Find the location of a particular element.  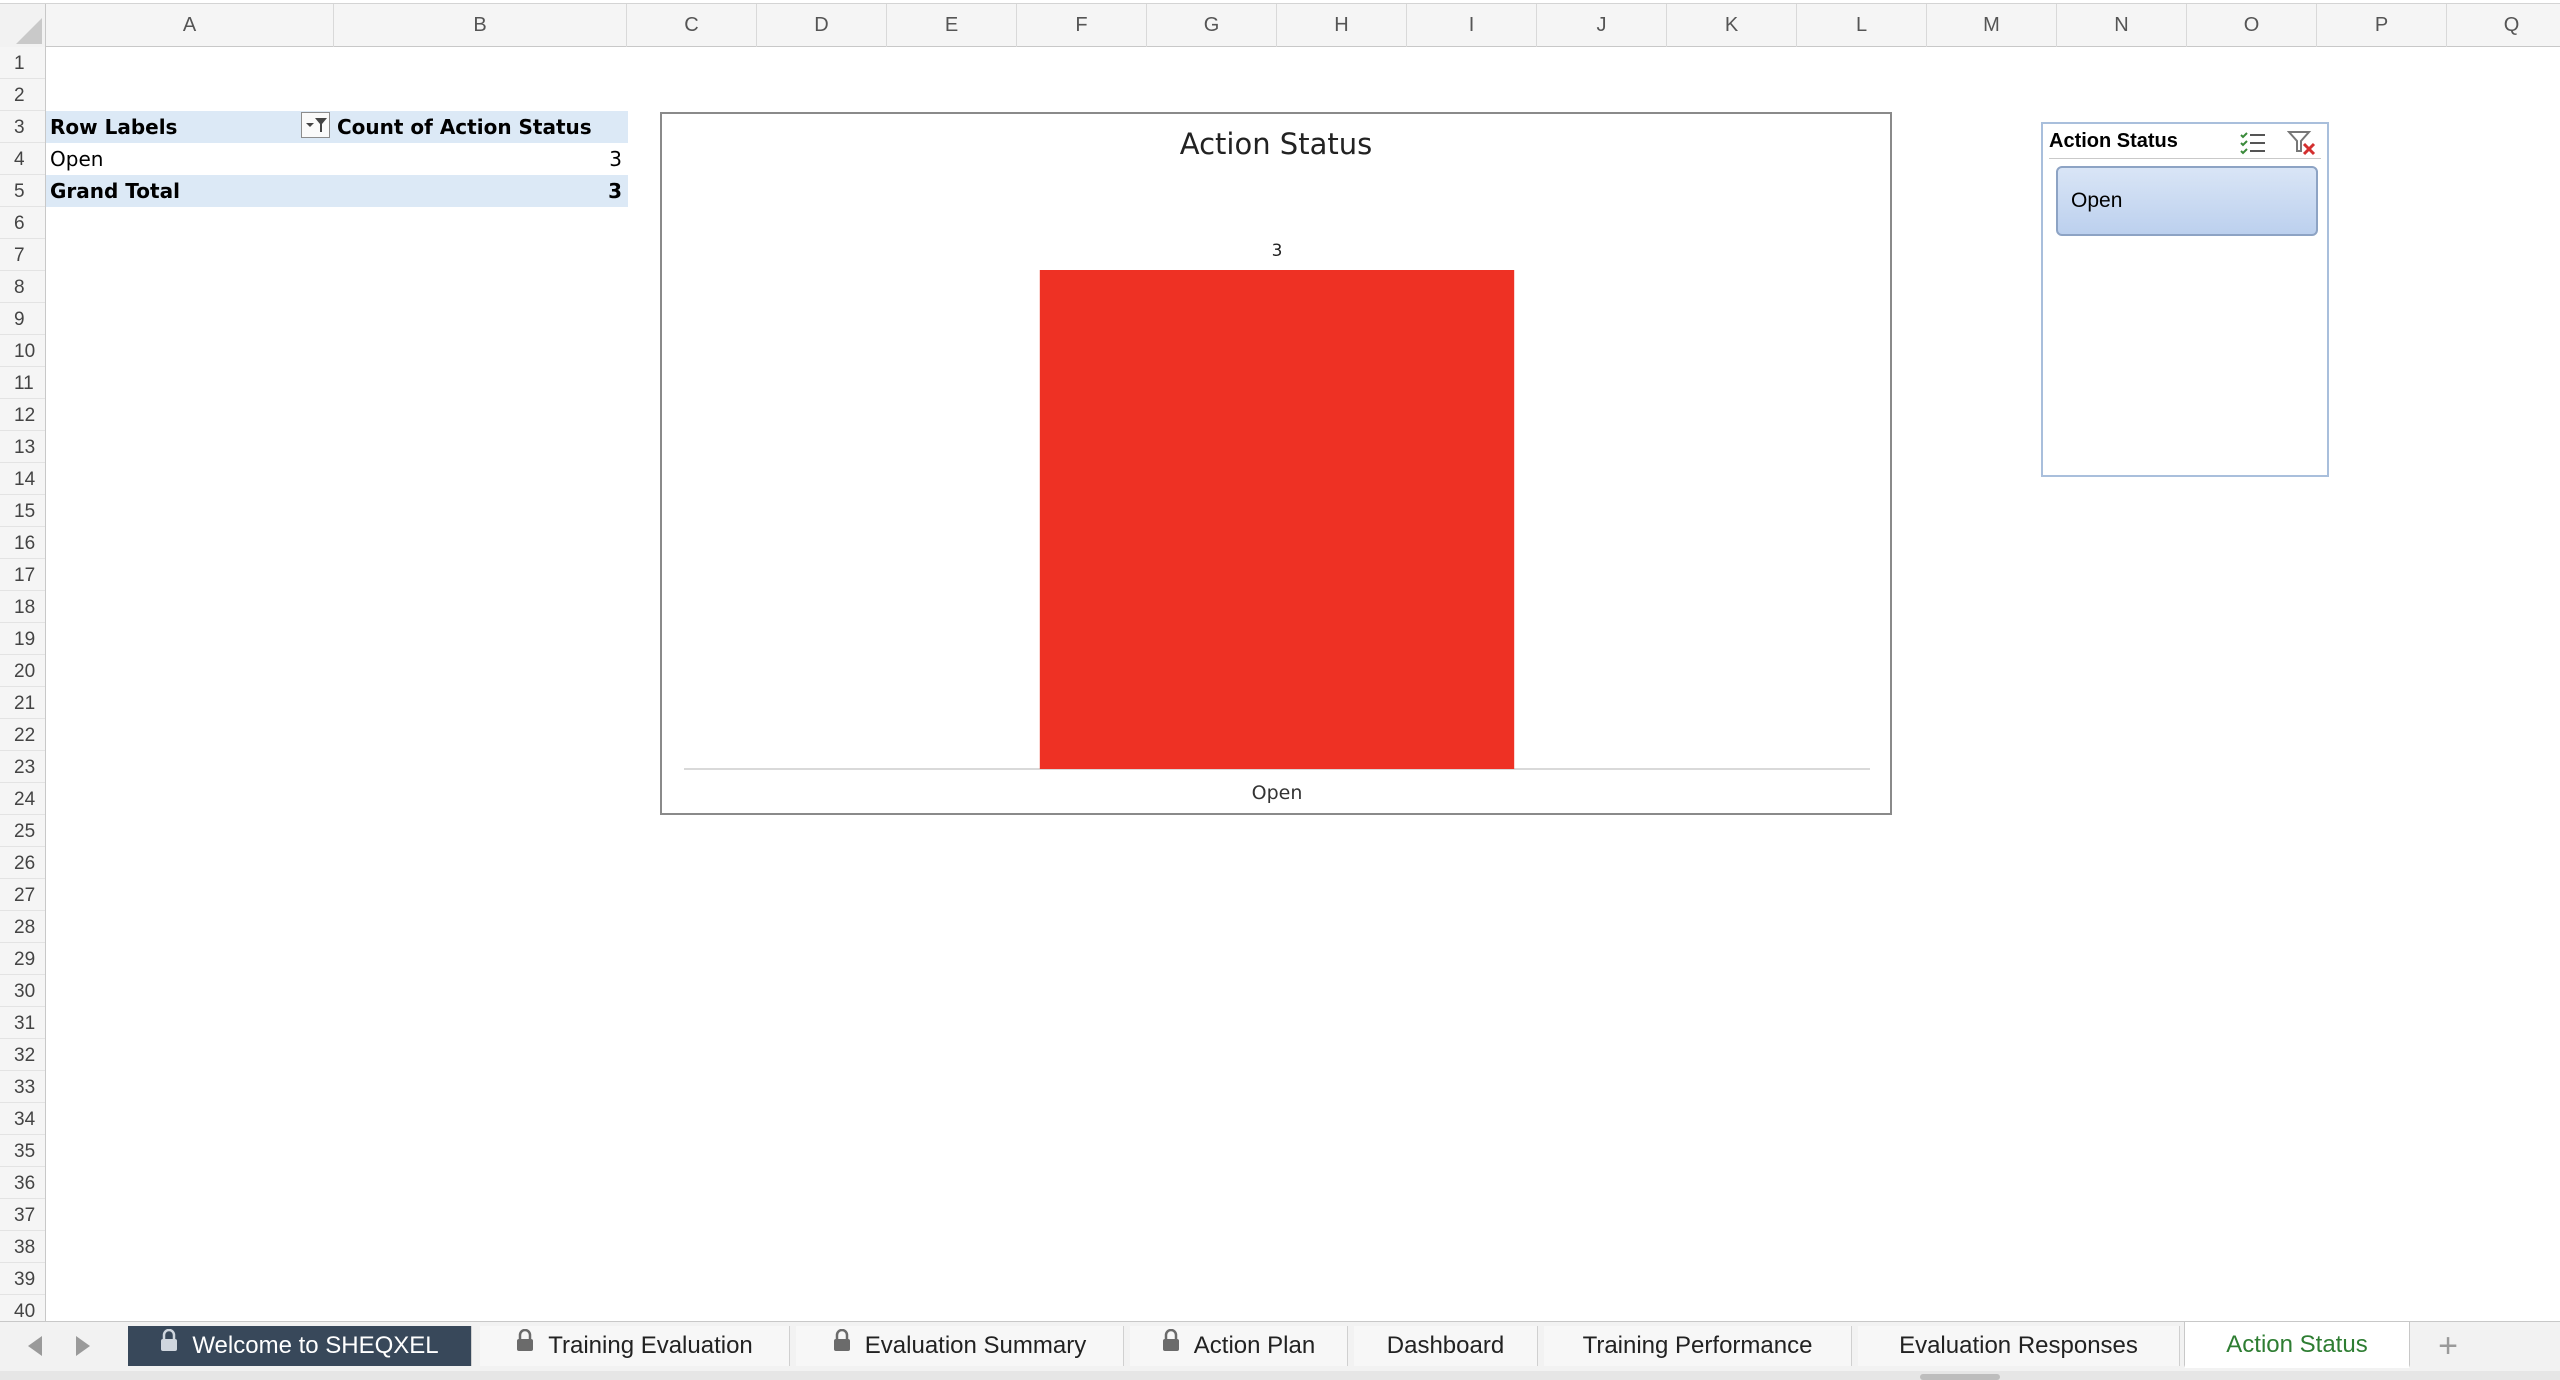

row-header-cell: 2 is located at coordinates (22, 95).